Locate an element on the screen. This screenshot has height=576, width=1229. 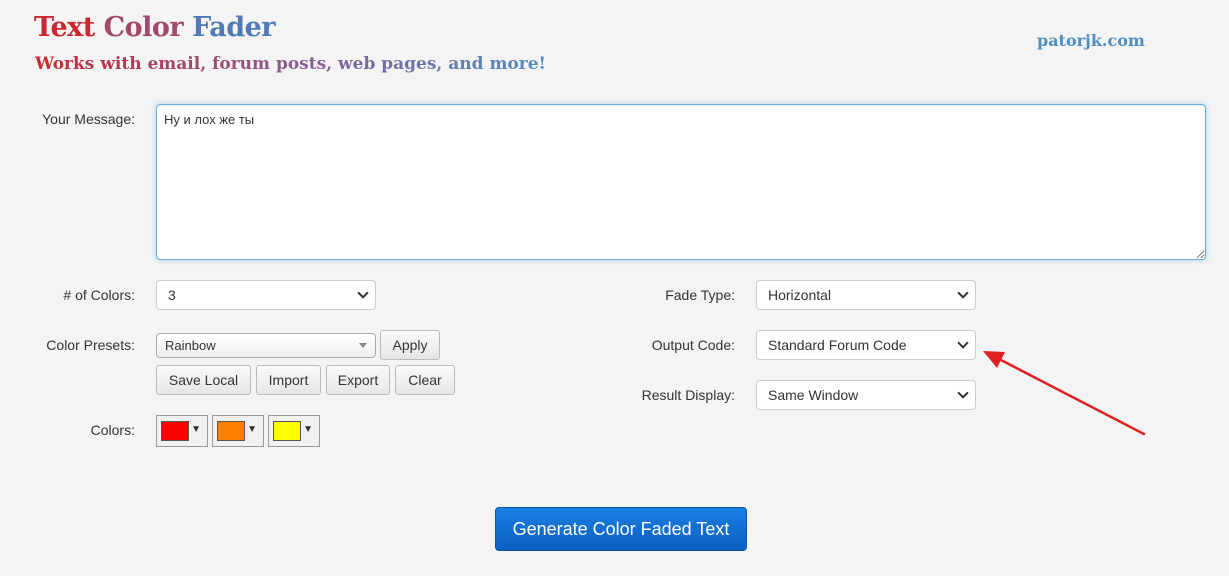
generate-button: Generate Color Faded Text is located at coordinates (621, 529).